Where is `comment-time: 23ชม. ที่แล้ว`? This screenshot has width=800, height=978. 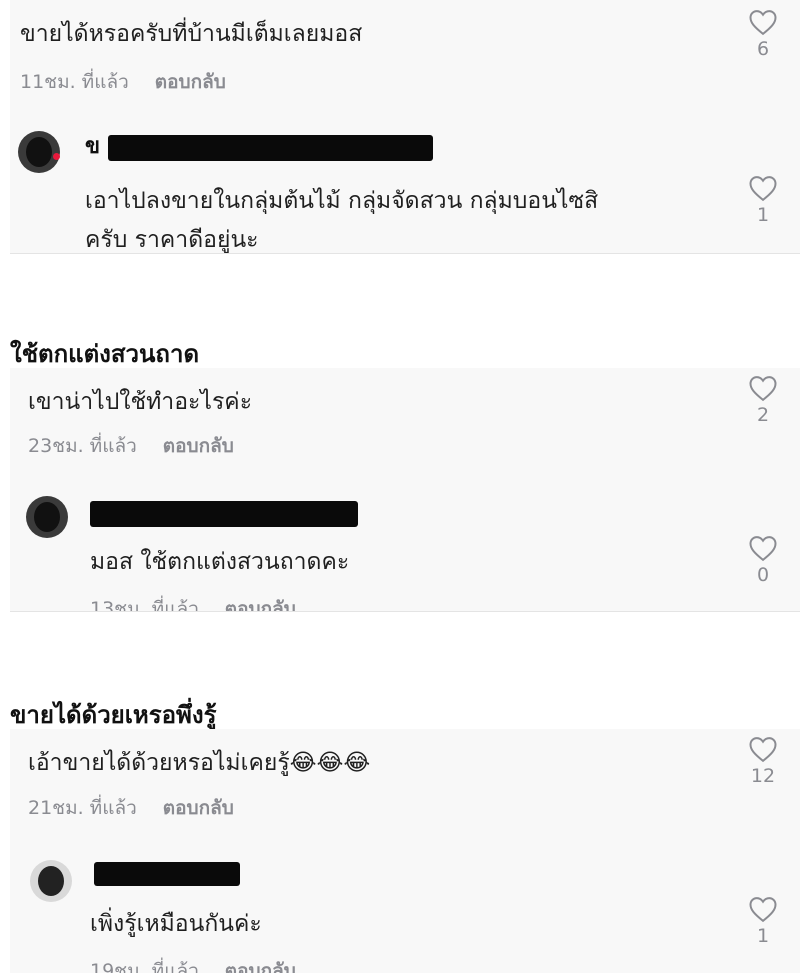 comment-time: 23ชม. ที่แล้ว is located at coordinates (82, 446).